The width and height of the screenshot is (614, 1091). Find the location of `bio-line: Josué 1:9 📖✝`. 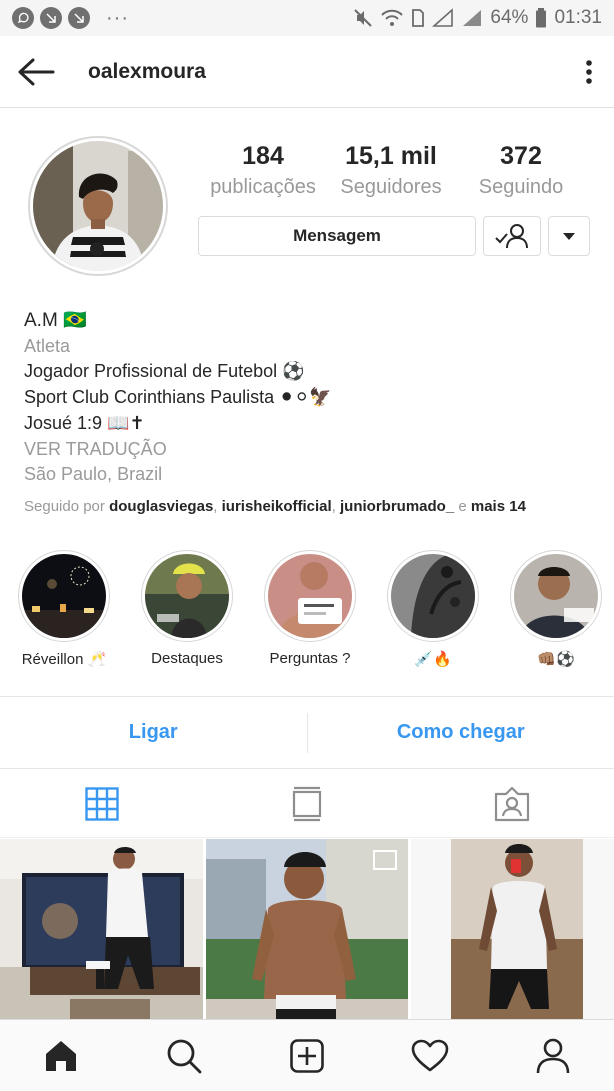

bio-line: Josué 1:9 📖✝ is located at coordinates (84, 422).